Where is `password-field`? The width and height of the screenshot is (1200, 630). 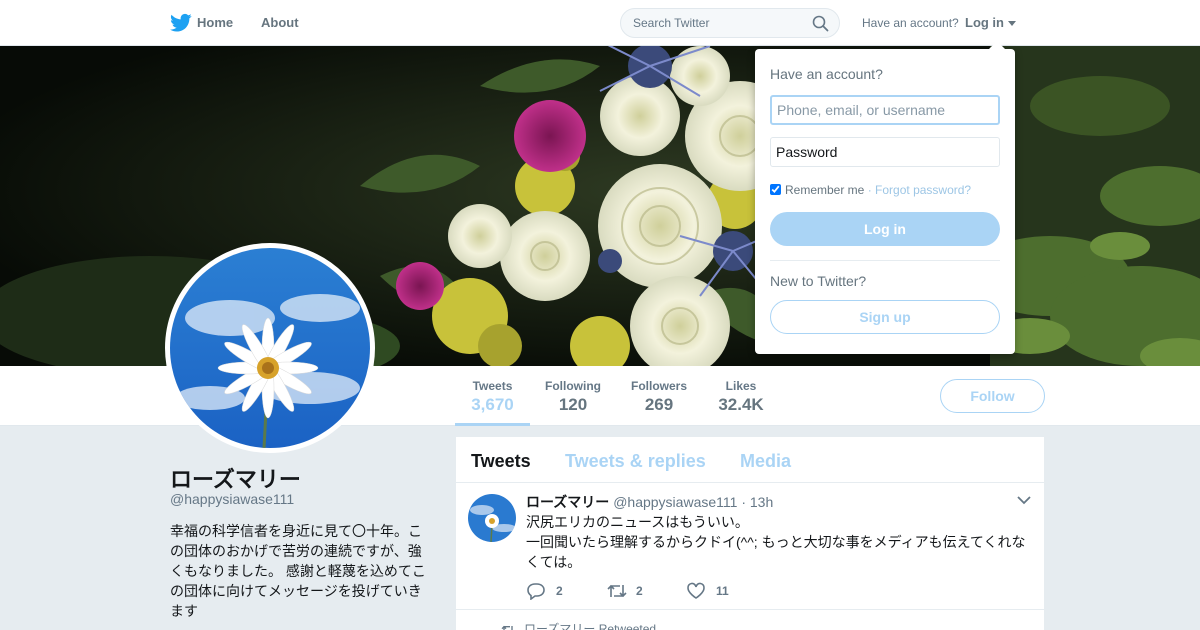 password-field is located at coordinates (885, 152).